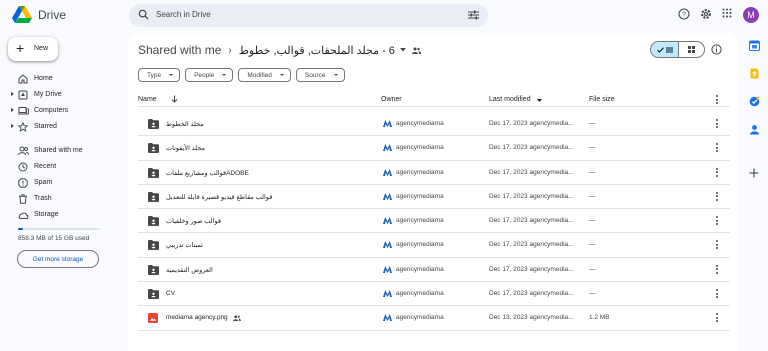 The image size is (768, 351). Describe the element at coordinates (51, 110) in the screenshot. I see `nav-label-computers: Computers` at that location.